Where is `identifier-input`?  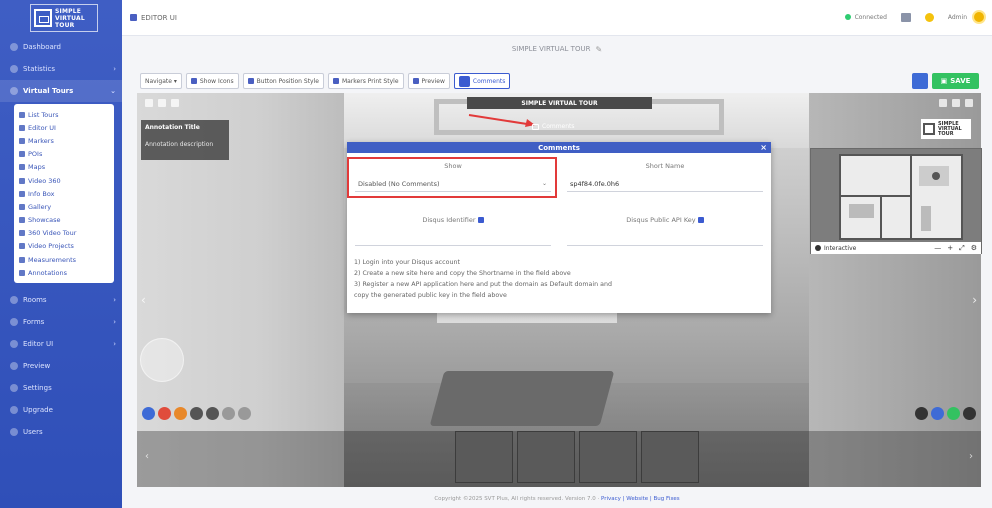
identifier-input is located at coordinates (453, 238).